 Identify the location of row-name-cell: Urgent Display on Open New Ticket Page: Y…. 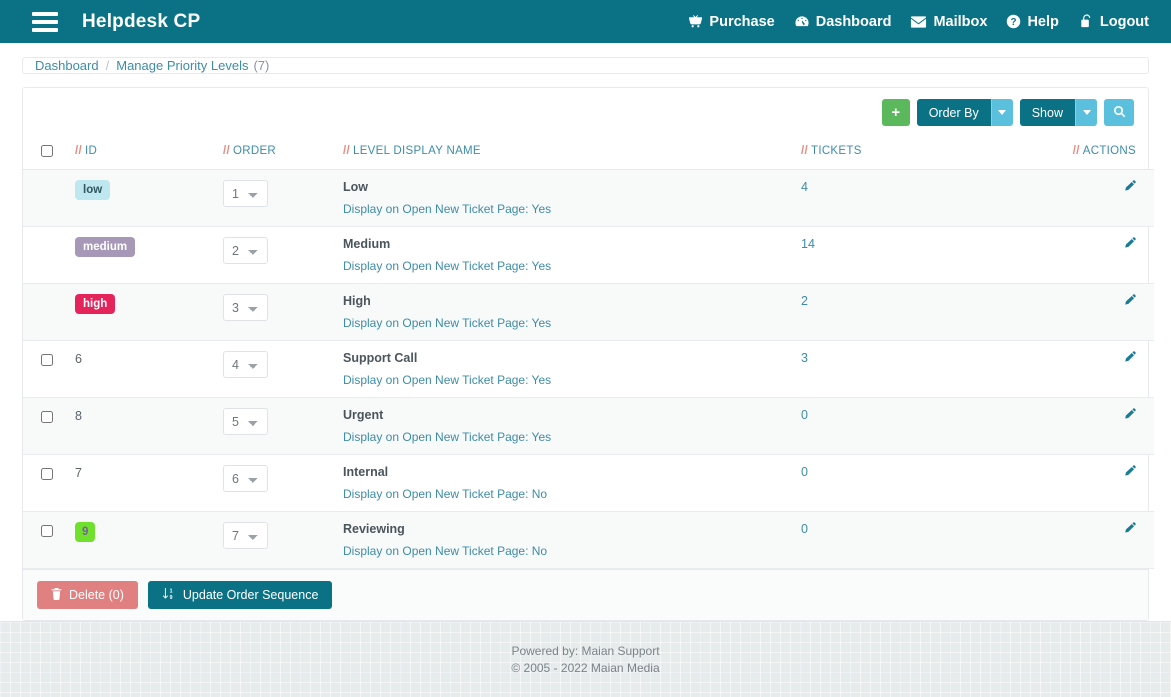
(572, 426).